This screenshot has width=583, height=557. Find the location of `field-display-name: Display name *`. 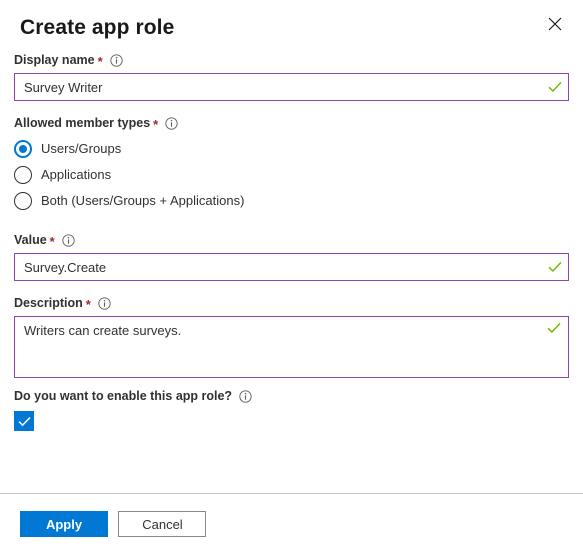

field-display-name: Display name * is located at coordinates (291, 76).